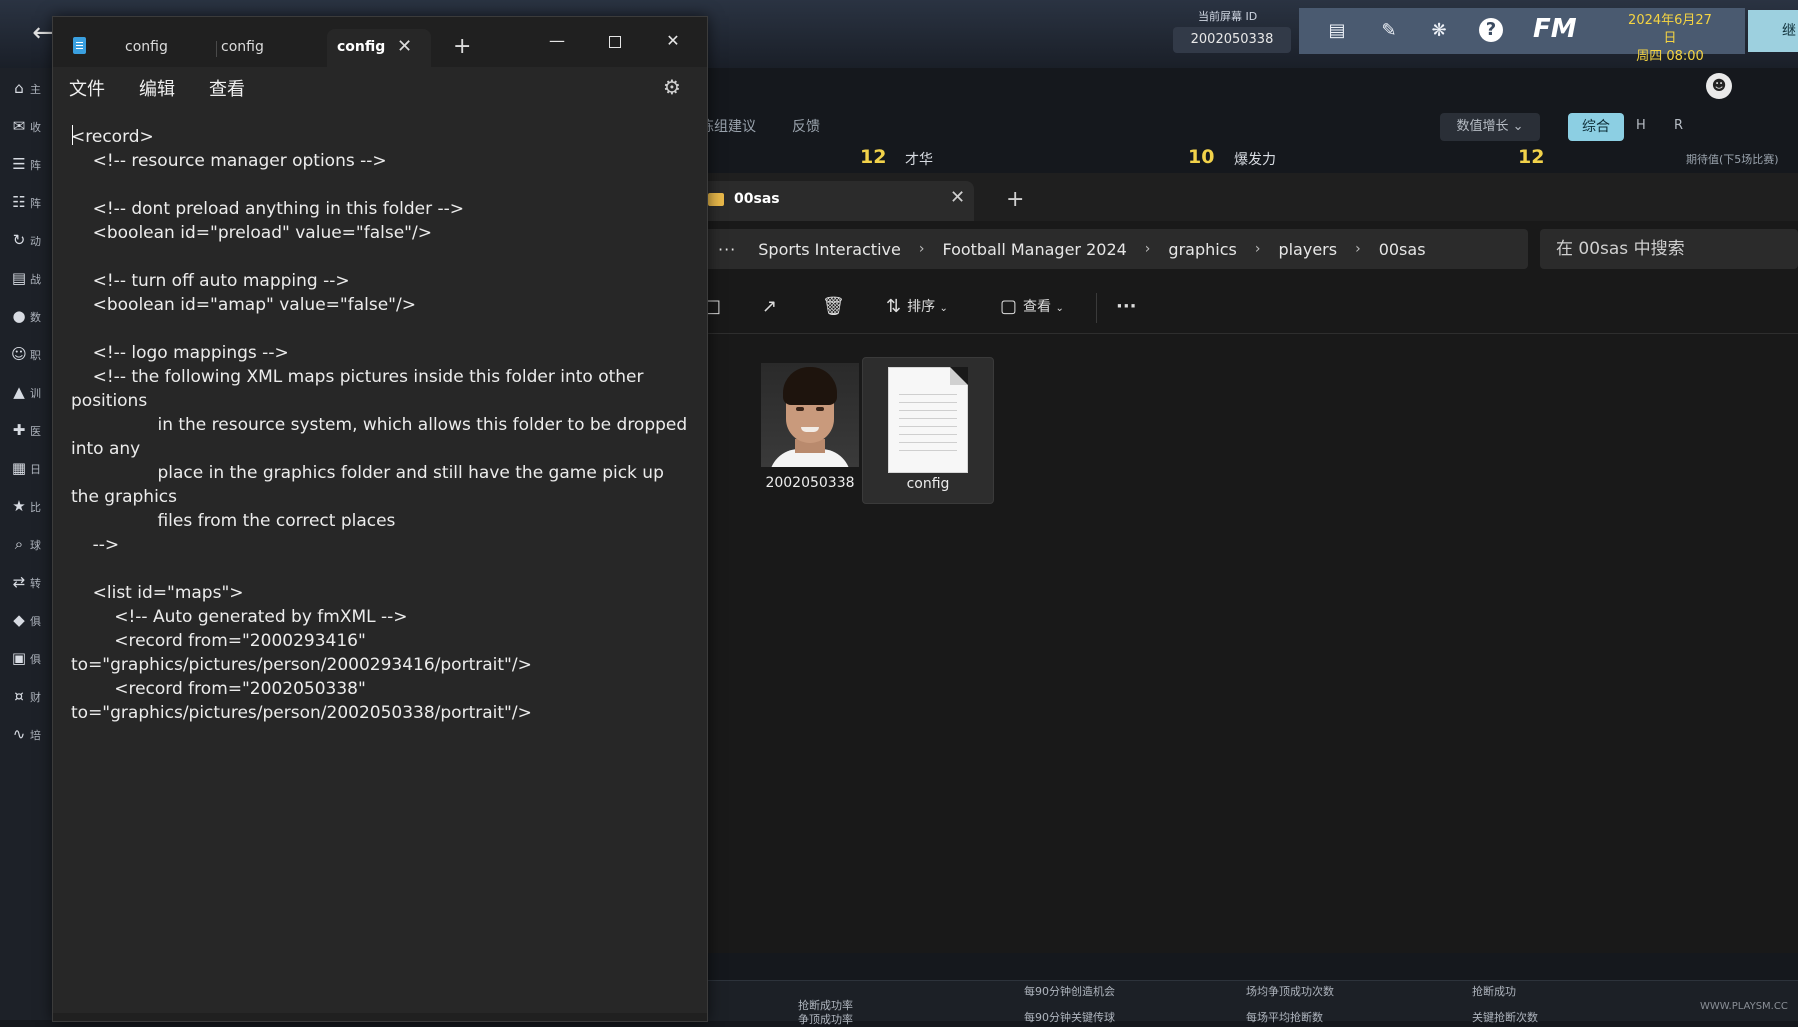  What do you see at coordinates (1201, 157) in the screenshot?
I see `attribute-value: 10` at bounding box center [1201, 157].